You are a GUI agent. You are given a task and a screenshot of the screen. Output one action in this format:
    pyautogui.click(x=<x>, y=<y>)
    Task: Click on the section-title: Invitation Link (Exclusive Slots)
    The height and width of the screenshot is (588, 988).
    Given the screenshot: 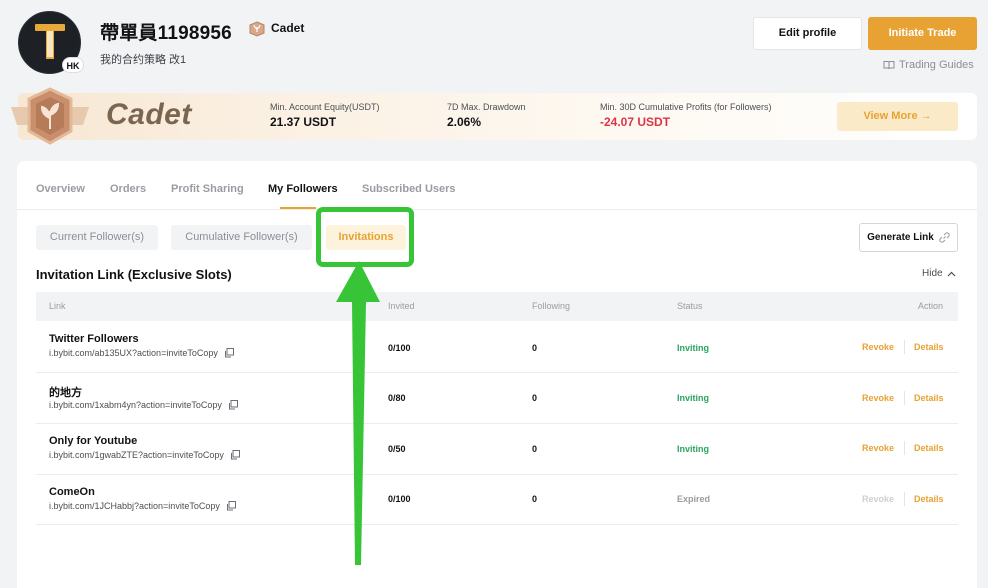 What is the action you would take?
    pyautogui.click(x=134, y=274)
    